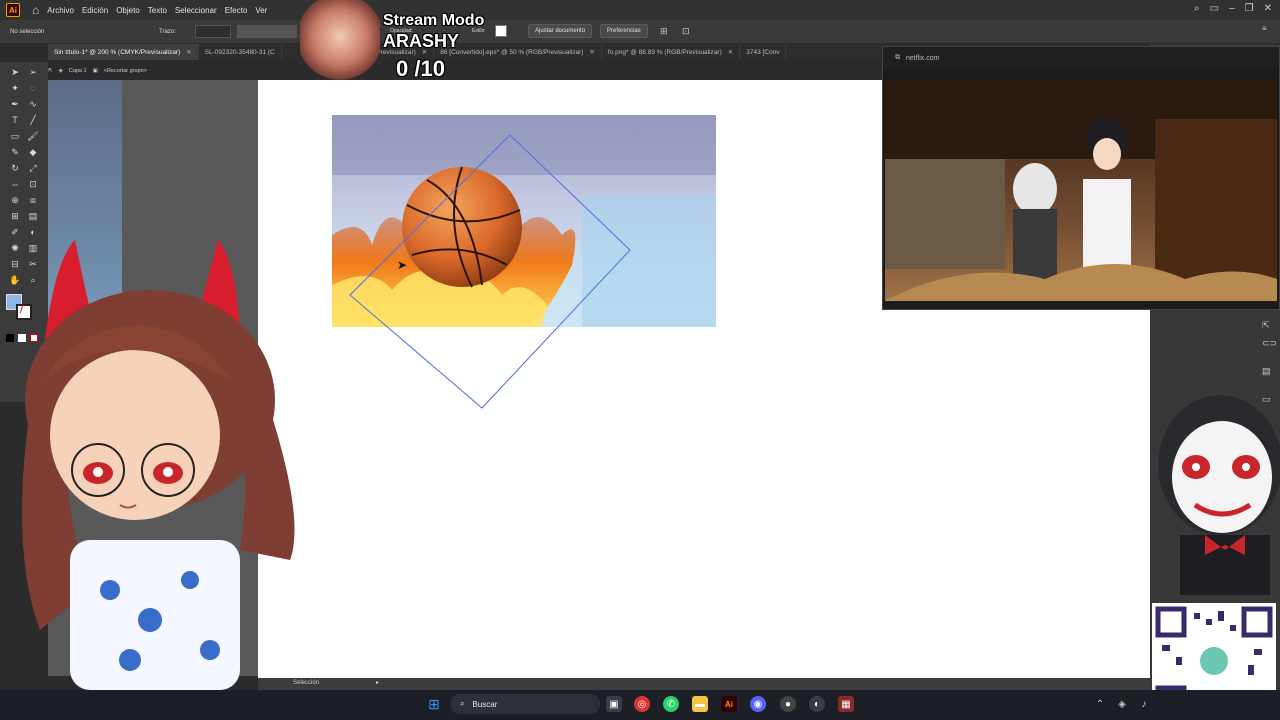 The image size is (1280, 720). I want to click on mascot-avatar, so click(1219, 495).